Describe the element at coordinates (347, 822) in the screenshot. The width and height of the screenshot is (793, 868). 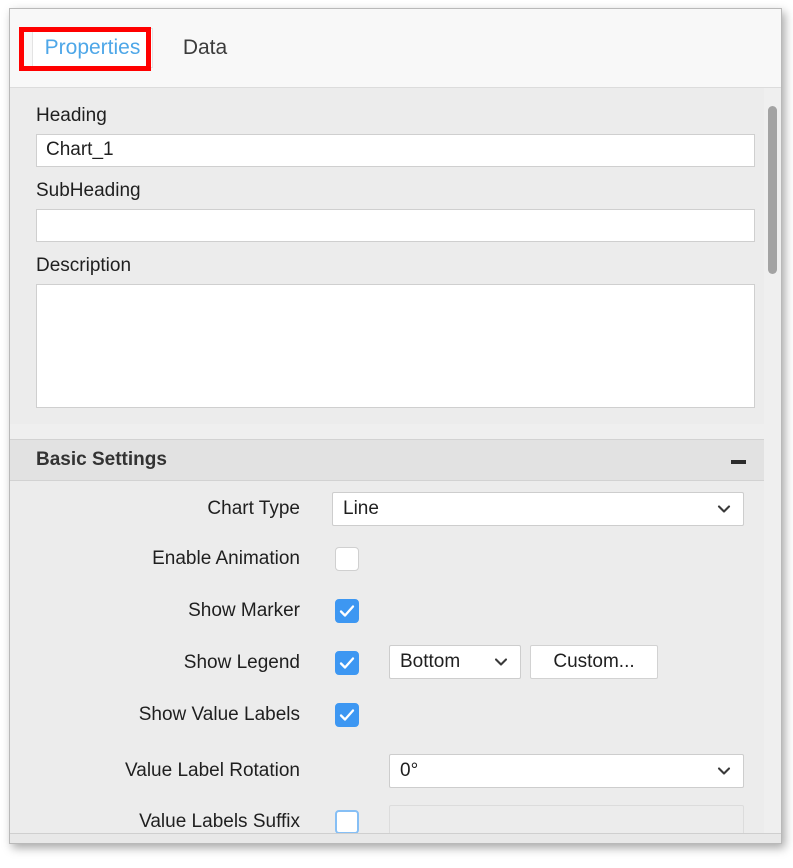
I see `value-labels-suffix-checkbox` at that location.